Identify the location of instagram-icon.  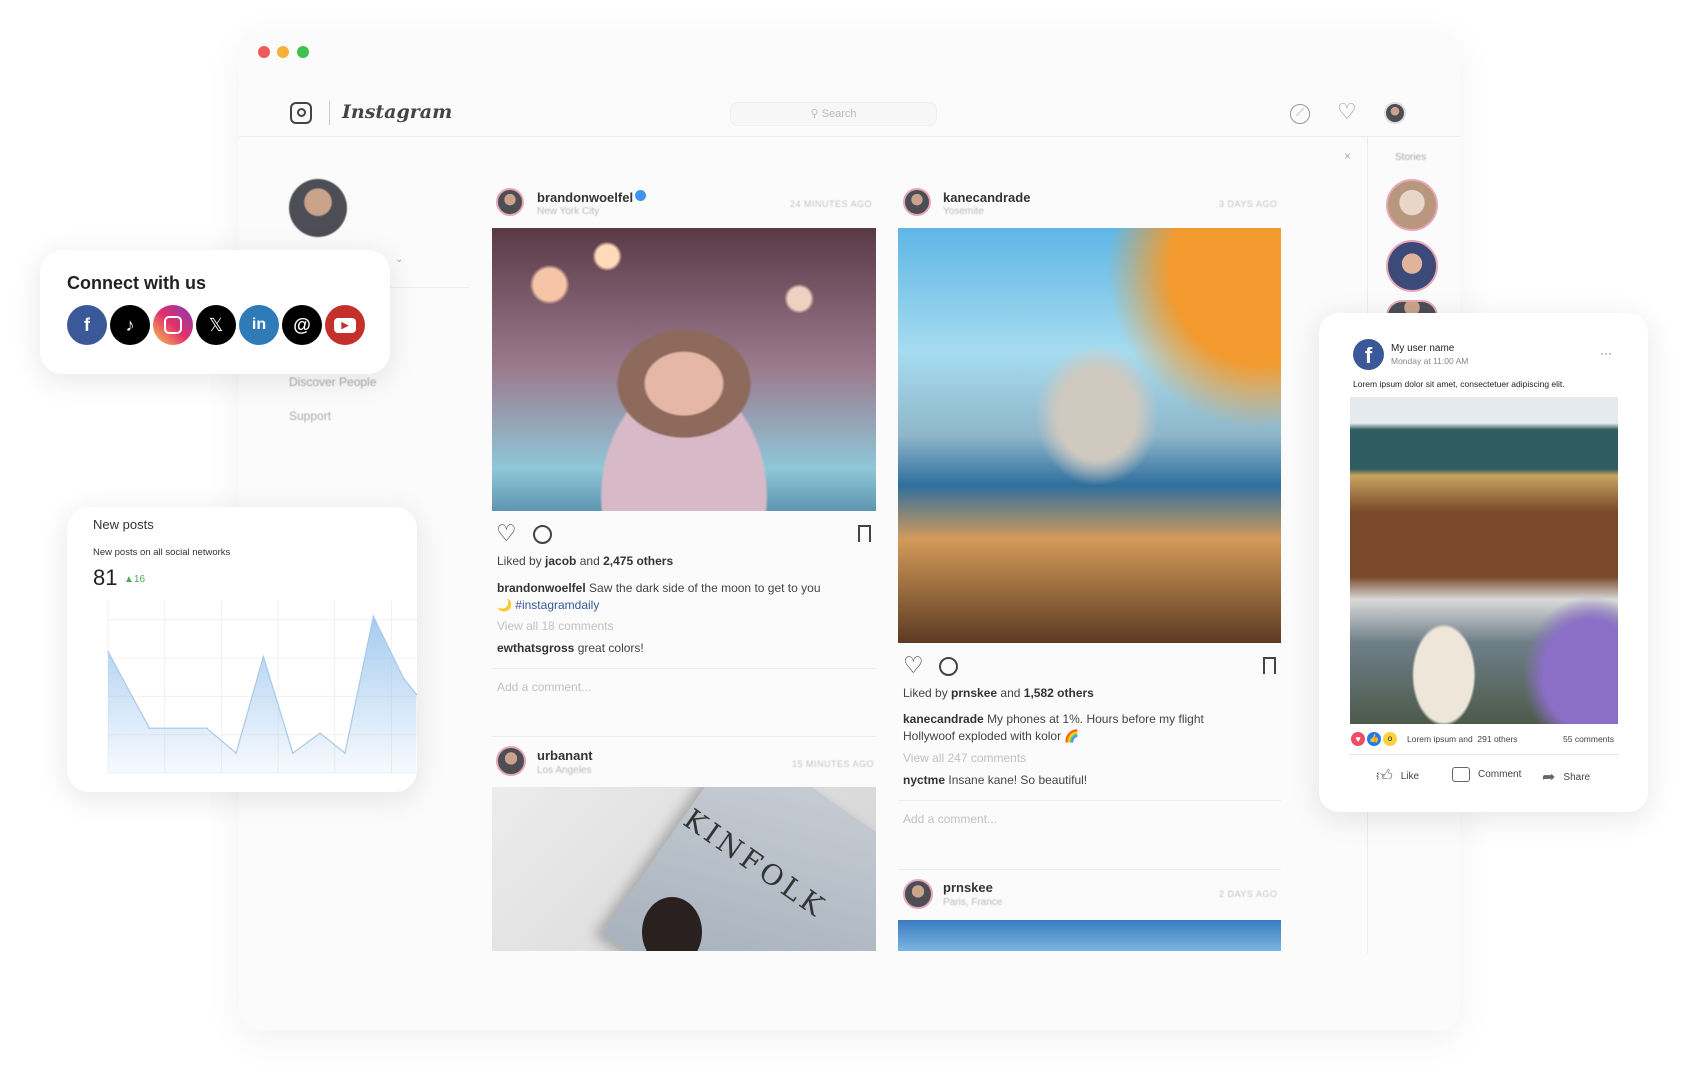
(173, 325).